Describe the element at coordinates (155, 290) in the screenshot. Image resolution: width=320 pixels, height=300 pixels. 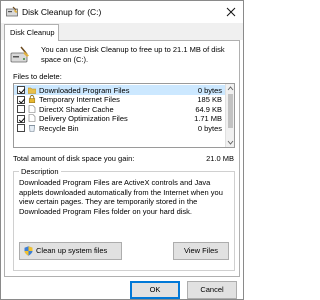
I see `ok-button: OK` at that location.